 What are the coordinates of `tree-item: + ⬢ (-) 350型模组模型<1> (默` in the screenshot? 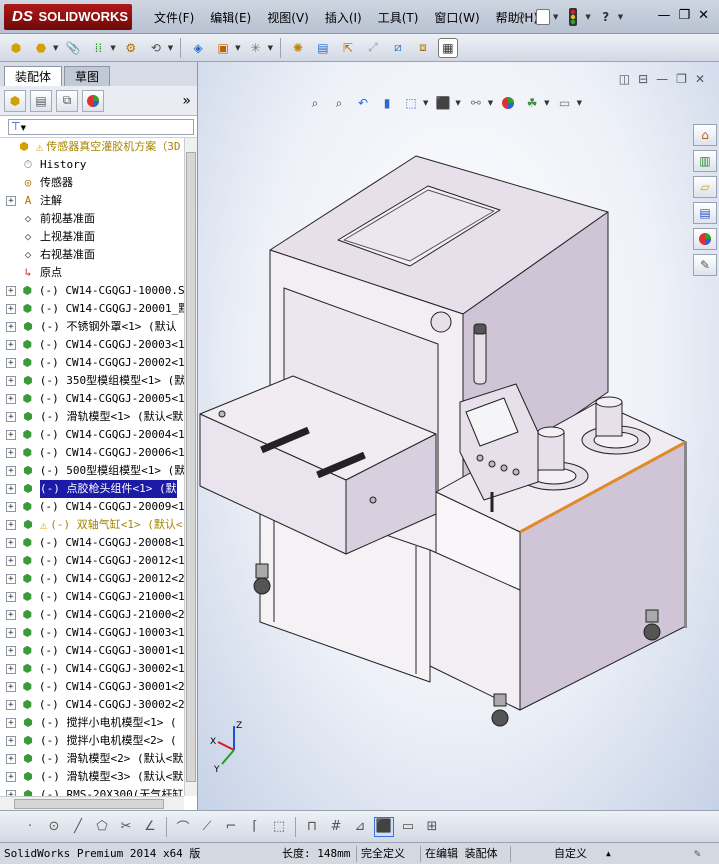 It's located at (92, 381).